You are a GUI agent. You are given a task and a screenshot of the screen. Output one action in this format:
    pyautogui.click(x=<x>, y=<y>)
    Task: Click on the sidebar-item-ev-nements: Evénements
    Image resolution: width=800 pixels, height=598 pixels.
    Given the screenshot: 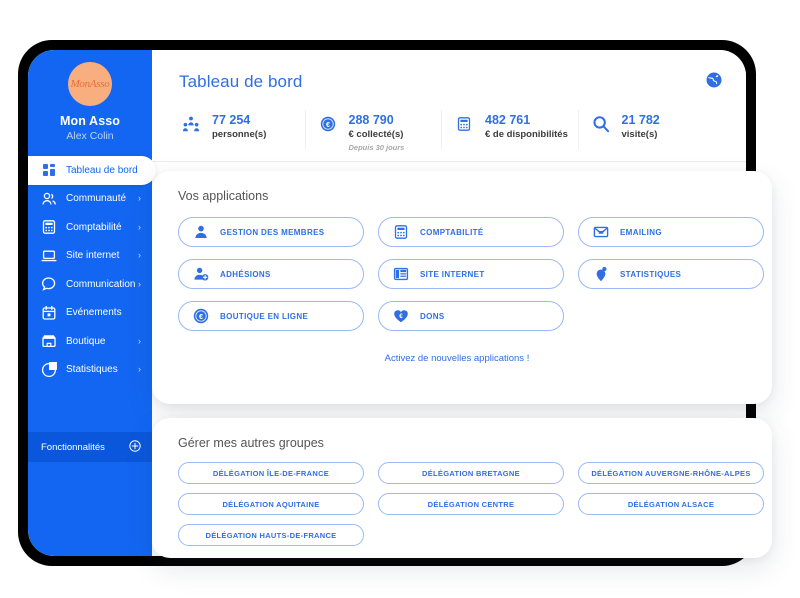 What is the action you would take?
    pyautogui.click(x=90, y=313)
    